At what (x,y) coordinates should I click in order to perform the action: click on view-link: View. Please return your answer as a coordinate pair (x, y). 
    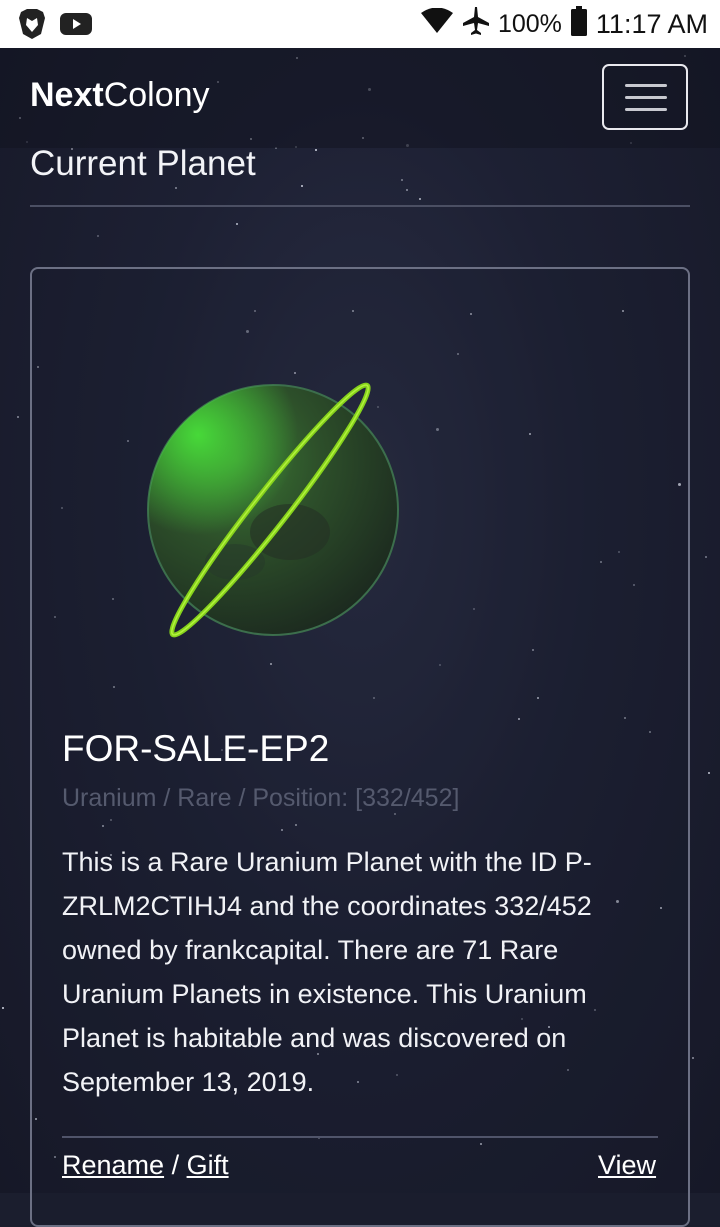
    Looking at the image, I should click on (627, 1165).